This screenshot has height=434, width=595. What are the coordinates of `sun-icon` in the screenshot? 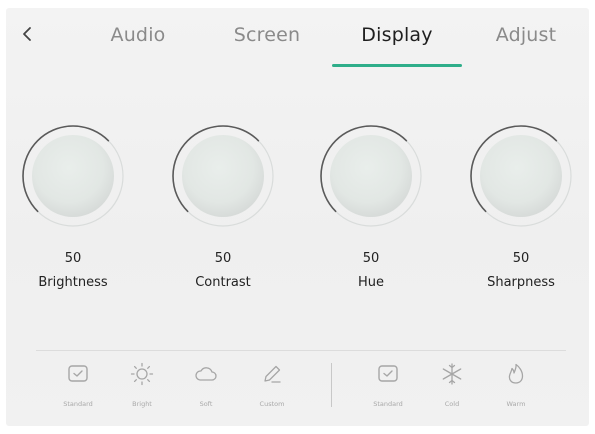 It's located at (142, 374).